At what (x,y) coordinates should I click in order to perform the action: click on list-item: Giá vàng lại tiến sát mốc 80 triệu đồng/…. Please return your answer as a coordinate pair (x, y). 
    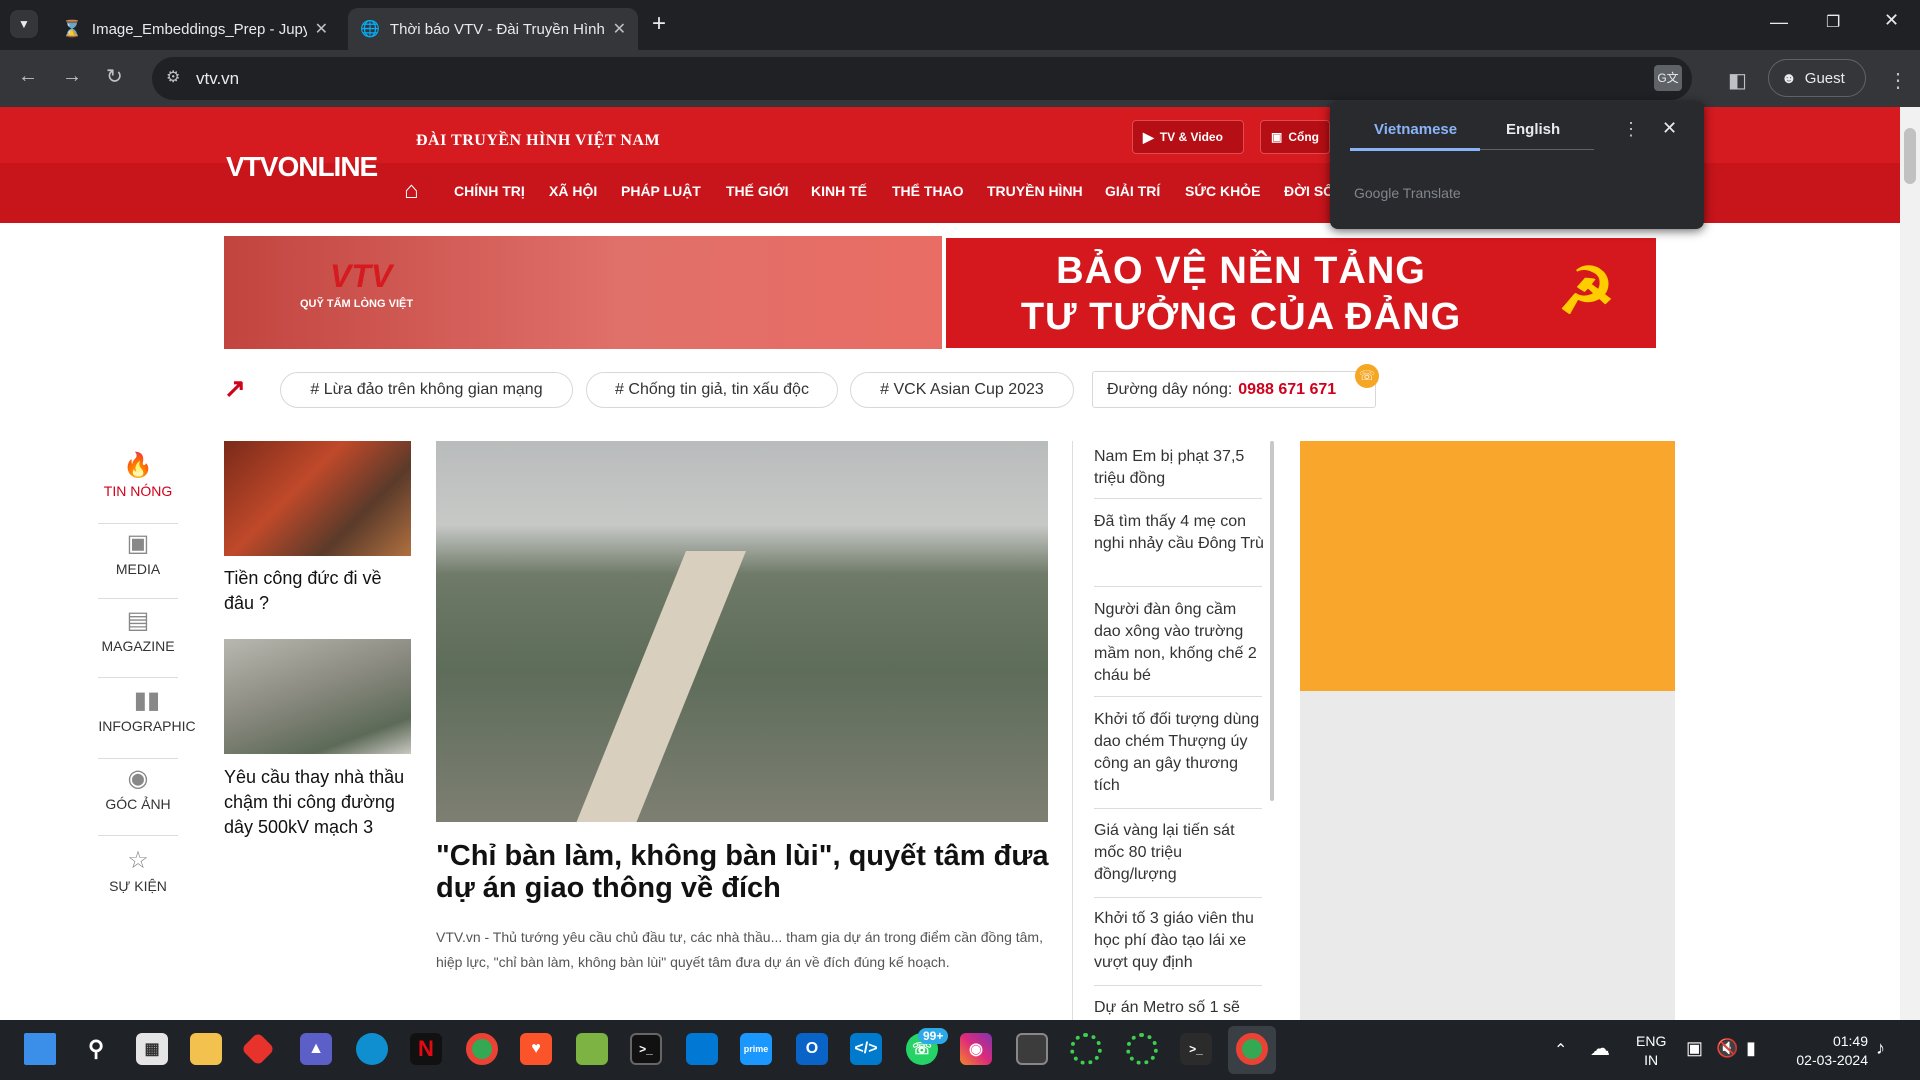
    Looking at the image, I should click on (1179, 853).